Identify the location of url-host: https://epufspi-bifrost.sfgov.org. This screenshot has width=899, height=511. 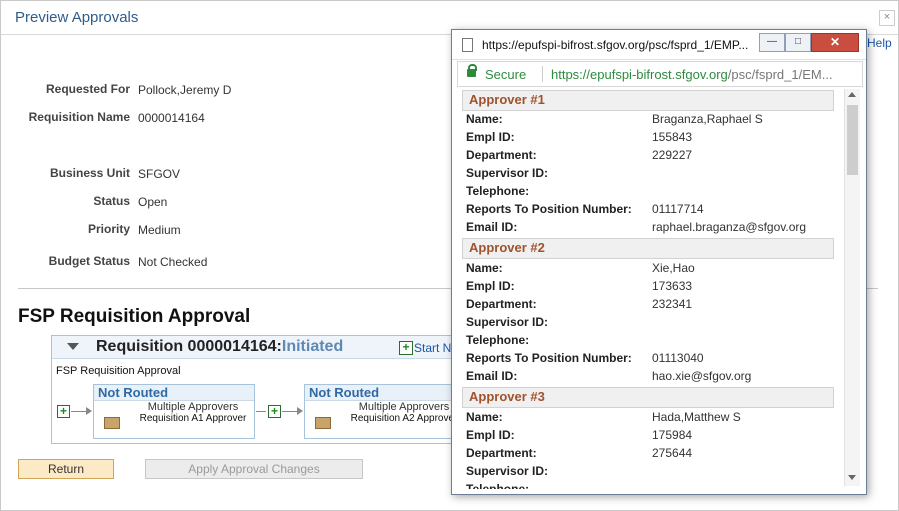
(639, 74).